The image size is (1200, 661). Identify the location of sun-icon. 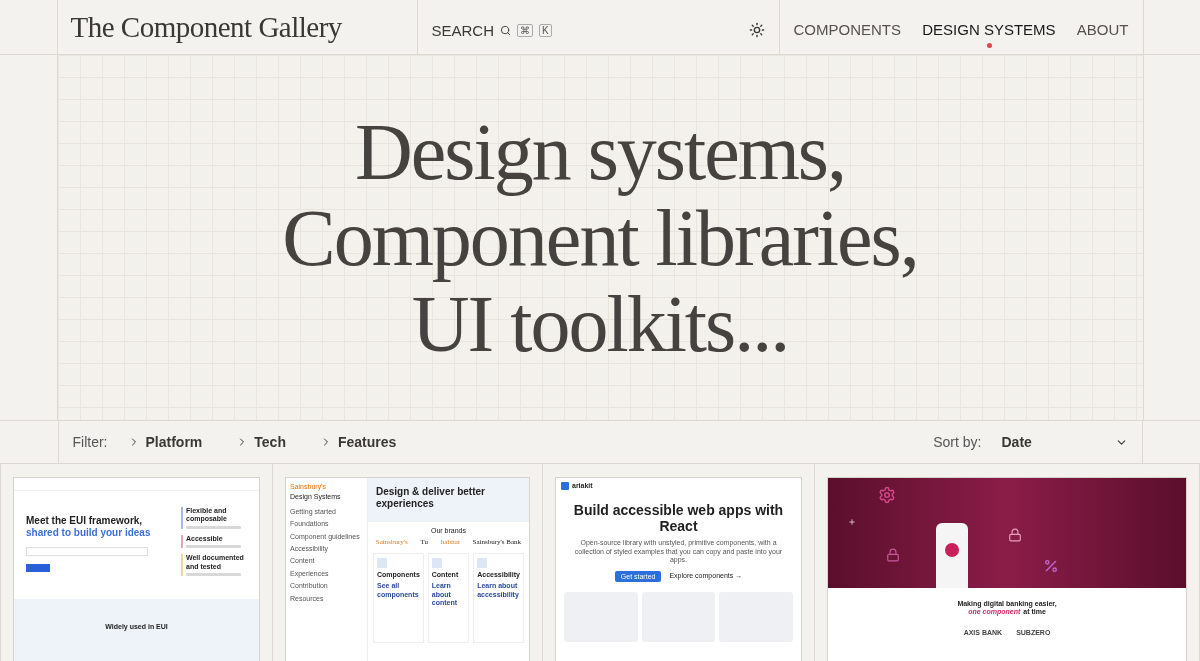
(756, 30).